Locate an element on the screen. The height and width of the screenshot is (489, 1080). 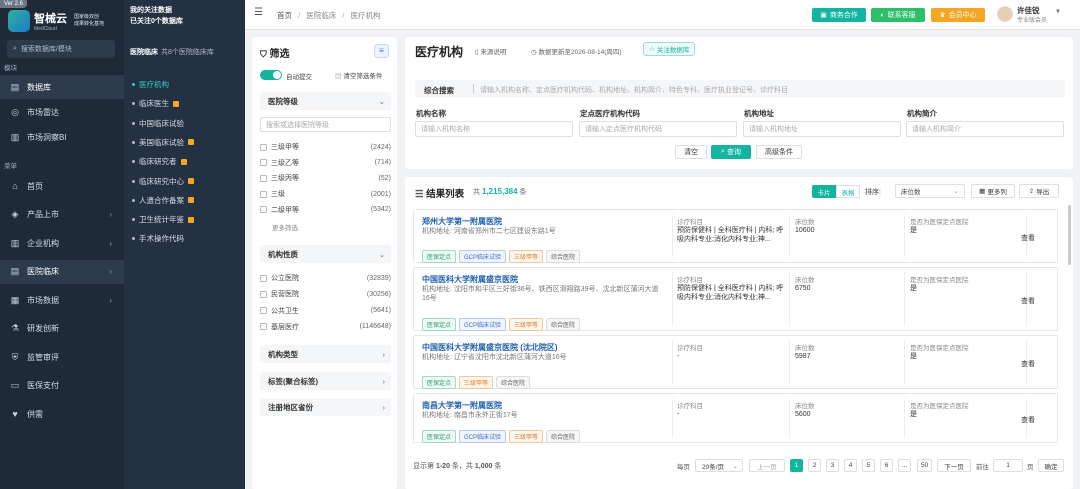
prev-page-button: 上一页 is located at coordinates (767, 465).